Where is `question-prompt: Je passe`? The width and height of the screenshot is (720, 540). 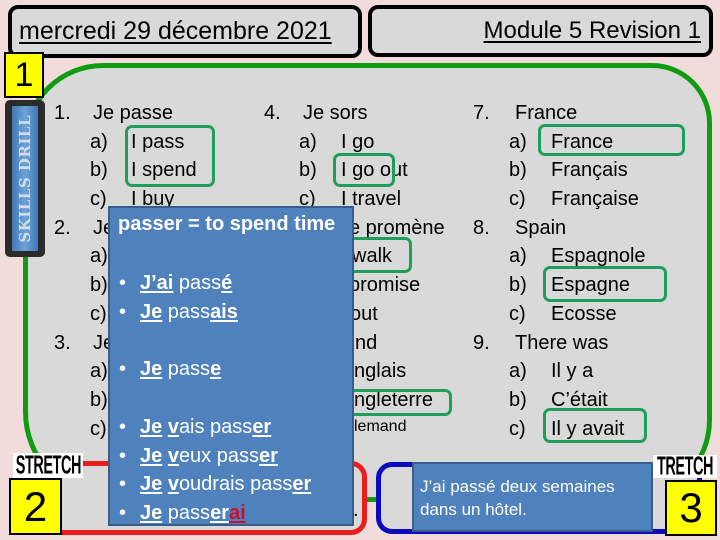
question-prompt: Je passe is located at coordinates (133, 113).